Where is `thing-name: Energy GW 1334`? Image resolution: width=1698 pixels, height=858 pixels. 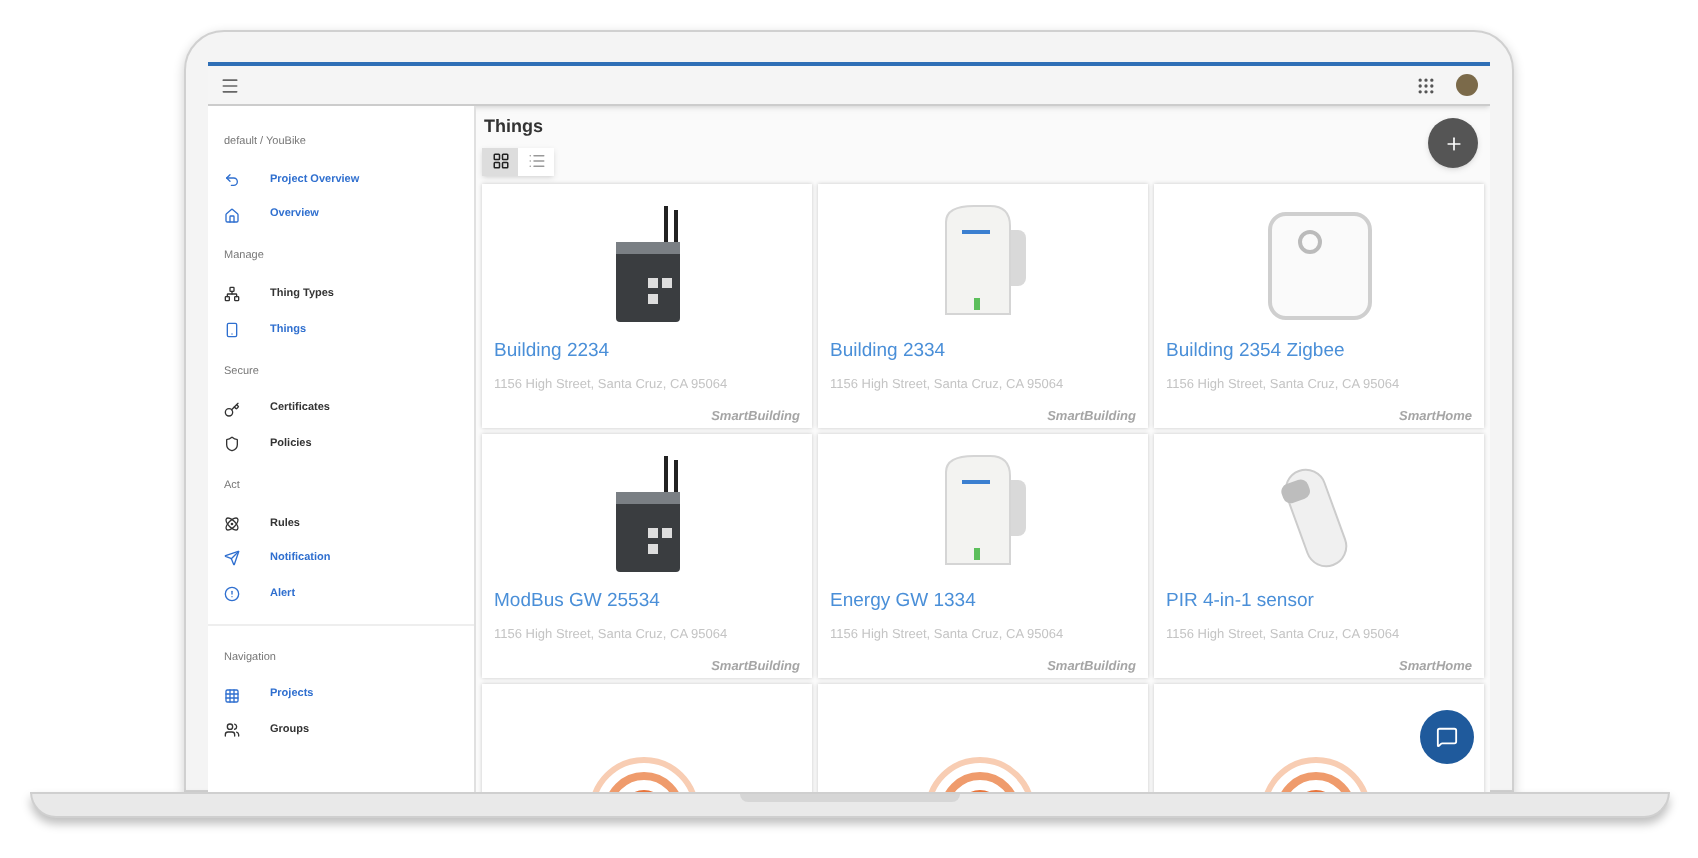
thing-name: Energy GW 1334 is located at coordinates (983, 601).